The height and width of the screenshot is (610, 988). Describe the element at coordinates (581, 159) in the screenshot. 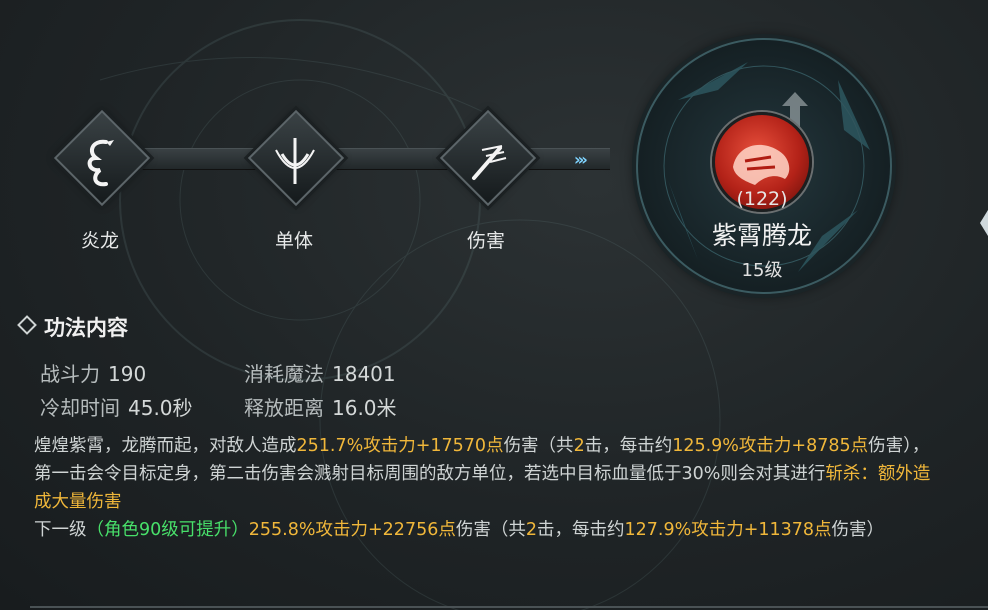

I see `path-arrows: ›››` at that location.